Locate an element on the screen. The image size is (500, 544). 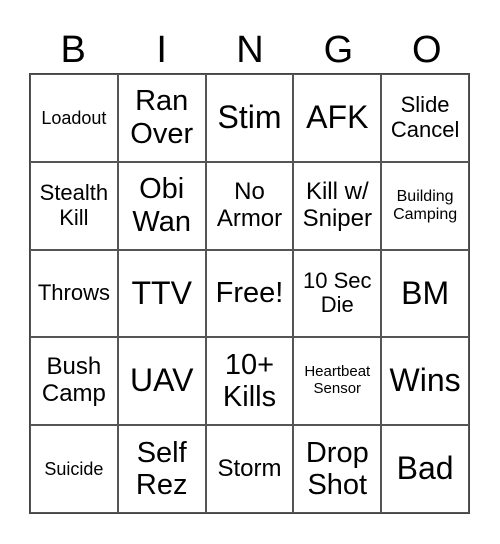
bingo-cell: Self Rez is located at coordinates (161, 469).